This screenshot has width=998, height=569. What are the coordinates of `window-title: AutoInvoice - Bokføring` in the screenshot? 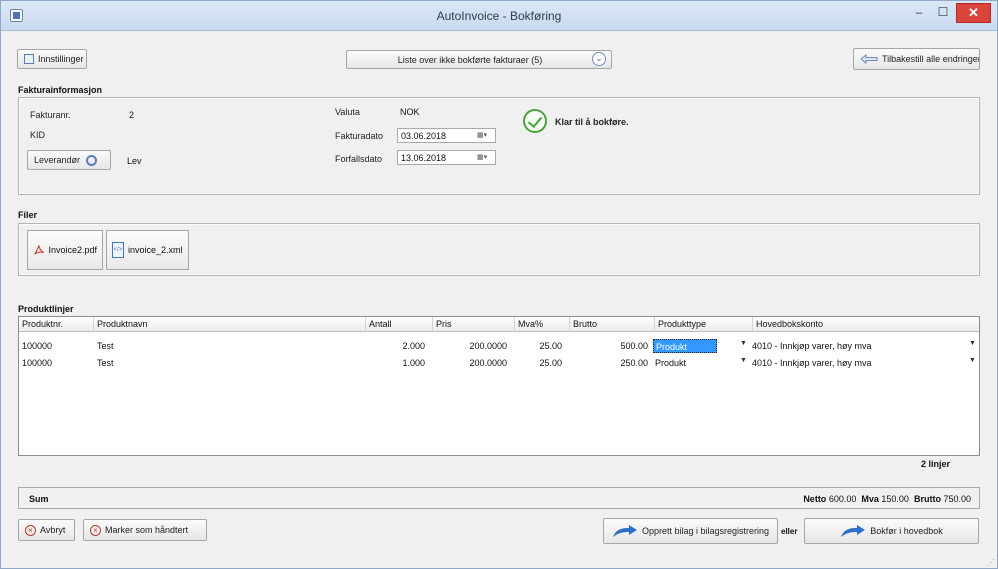 It's located at (499, 16).